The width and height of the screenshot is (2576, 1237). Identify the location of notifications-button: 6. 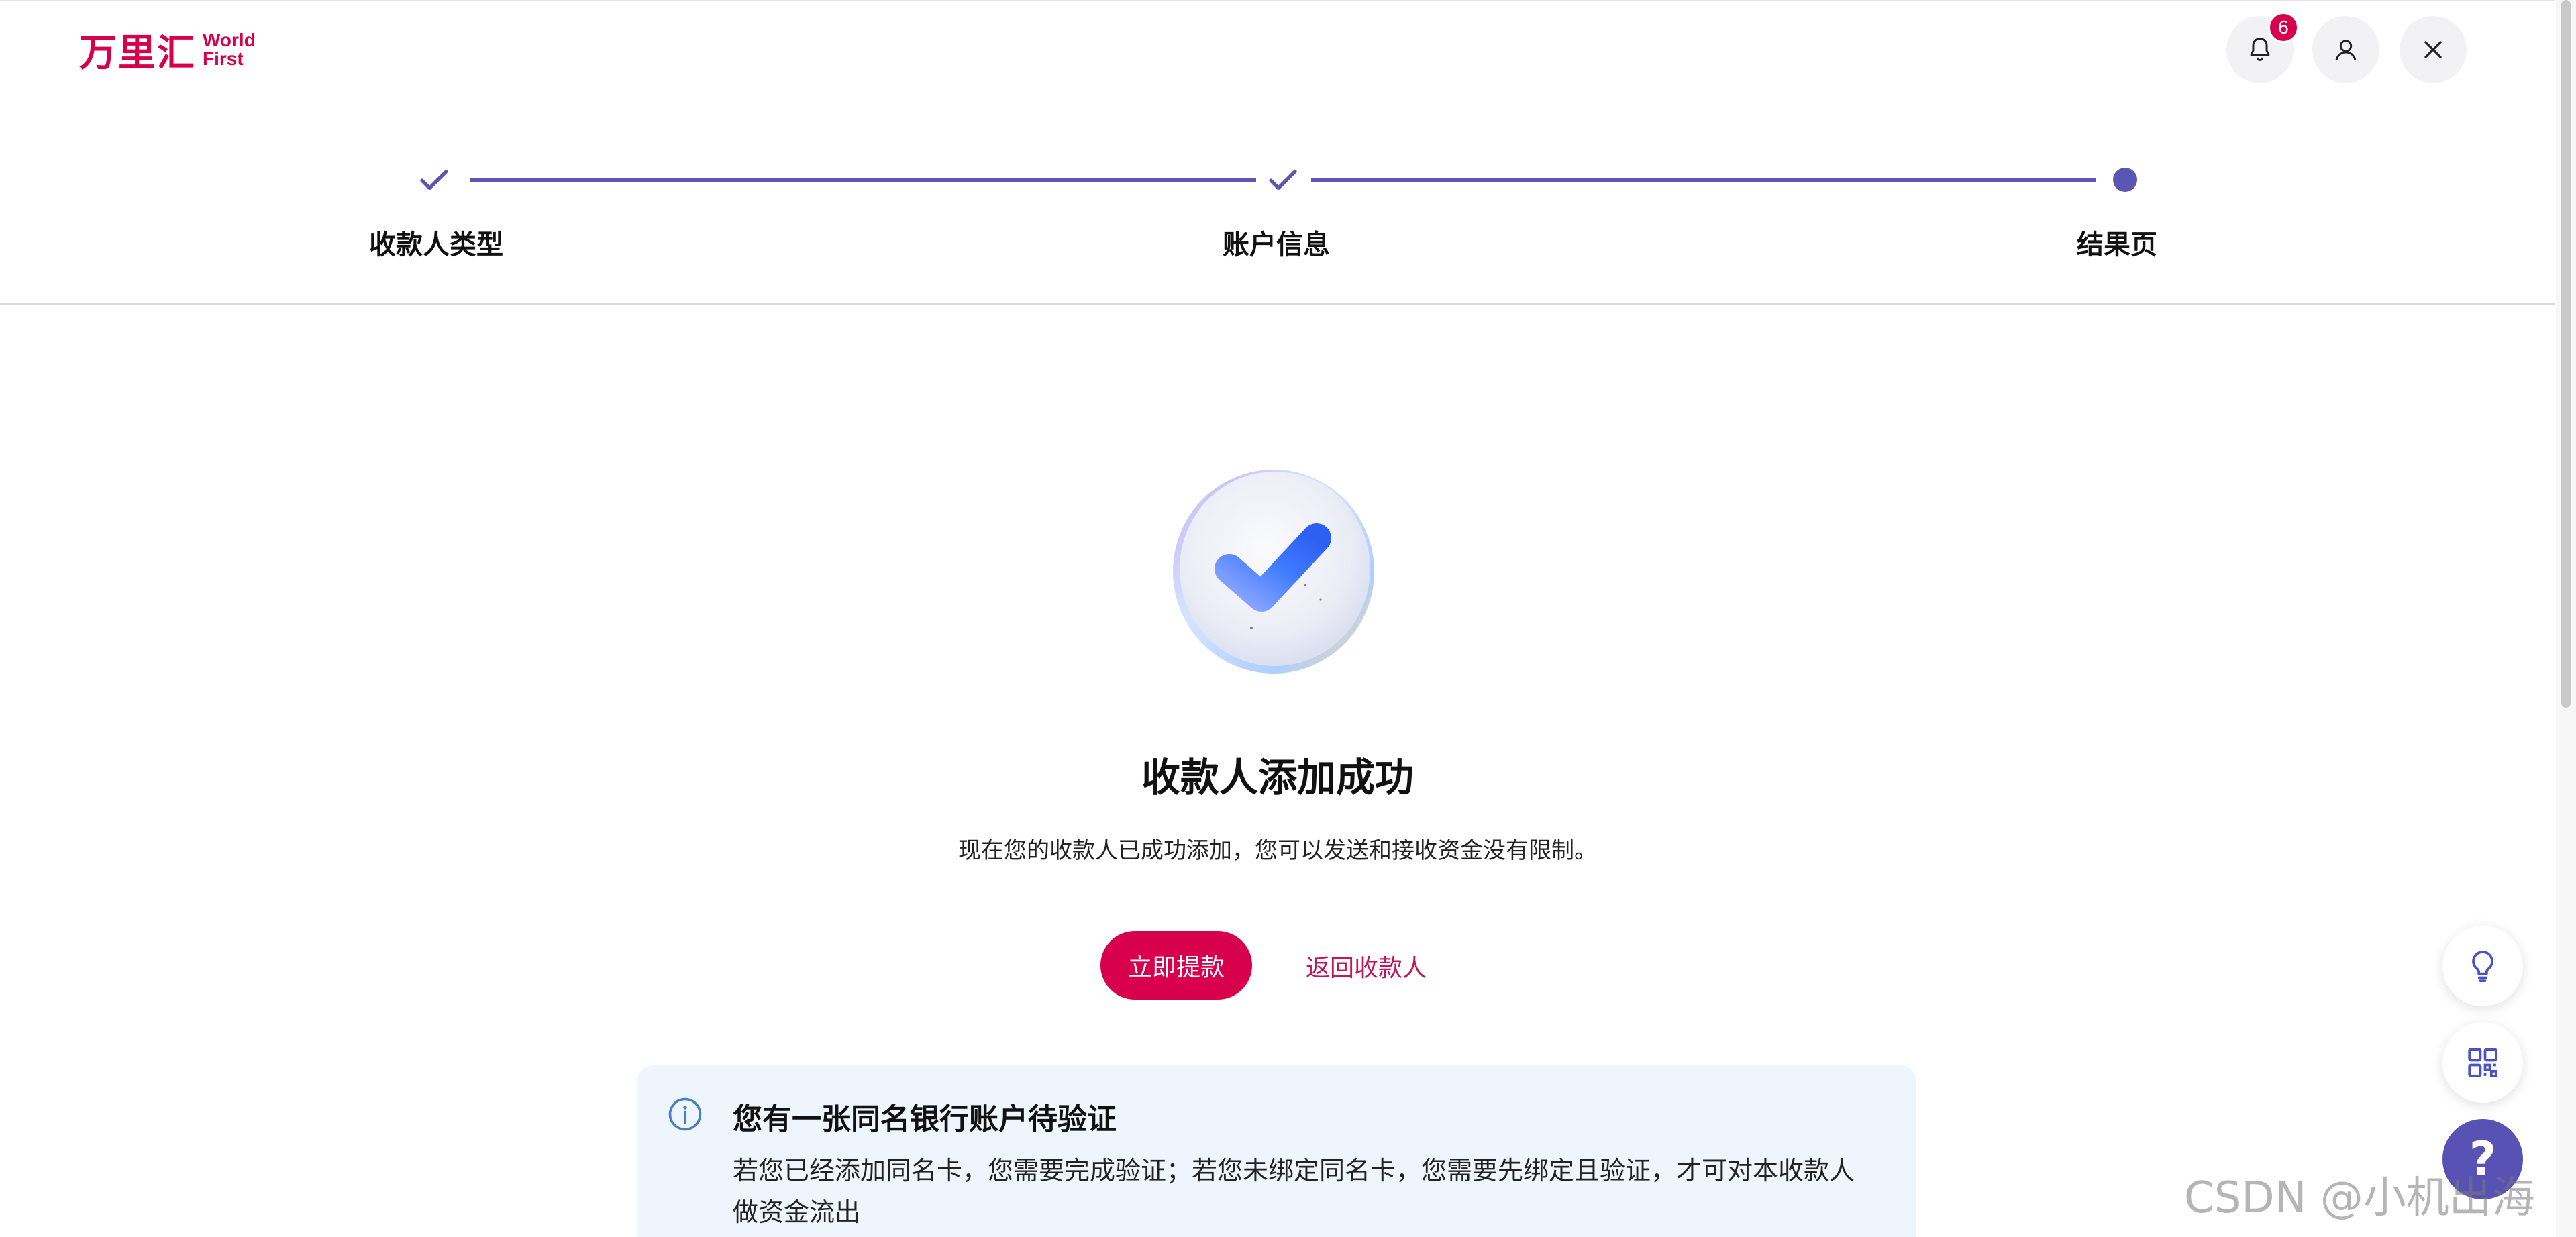
(2262, 47).